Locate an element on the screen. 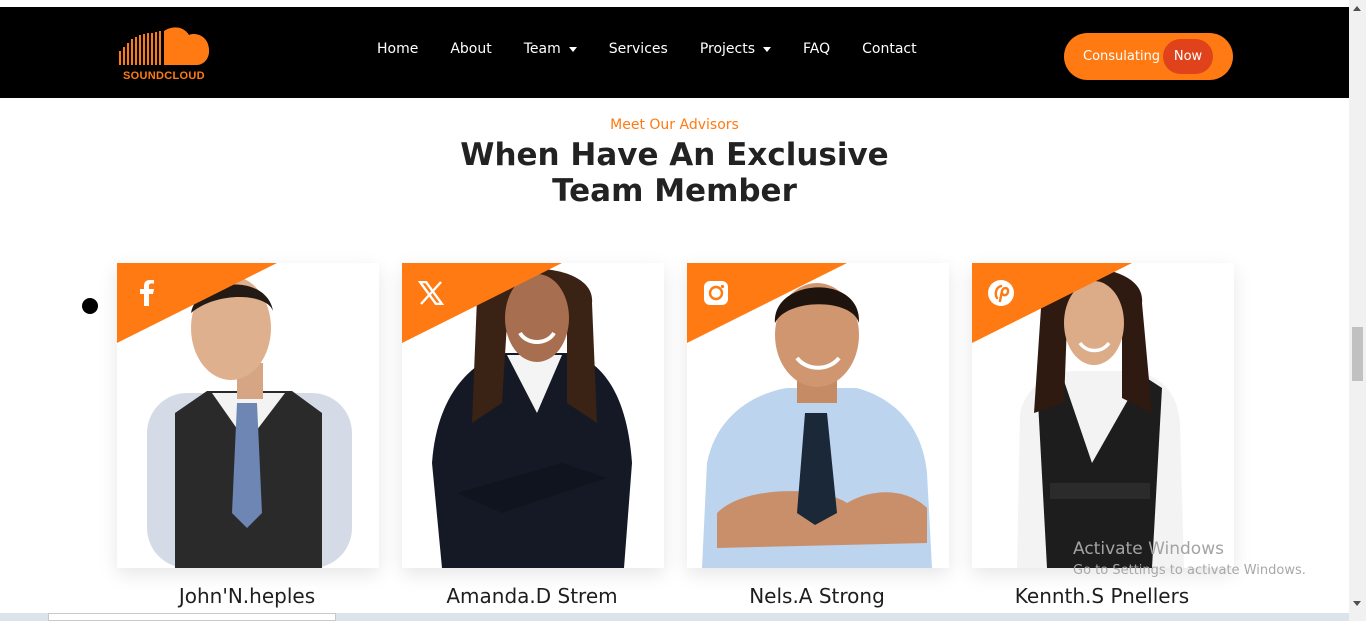 This screenshot has width=1366, height=621. section-subtitle: Meet Our Advisors is located at coordinates (674, 125).